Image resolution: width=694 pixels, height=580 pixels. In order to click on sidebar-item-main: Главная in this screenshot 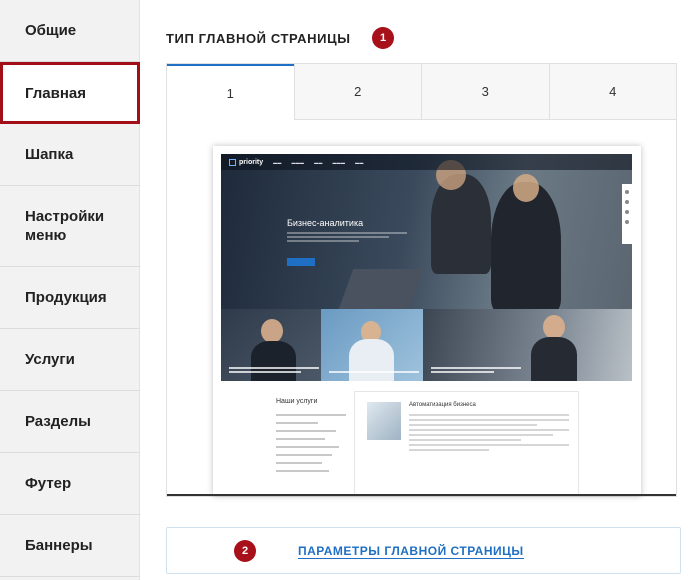, I will do `click(70, 93)`.